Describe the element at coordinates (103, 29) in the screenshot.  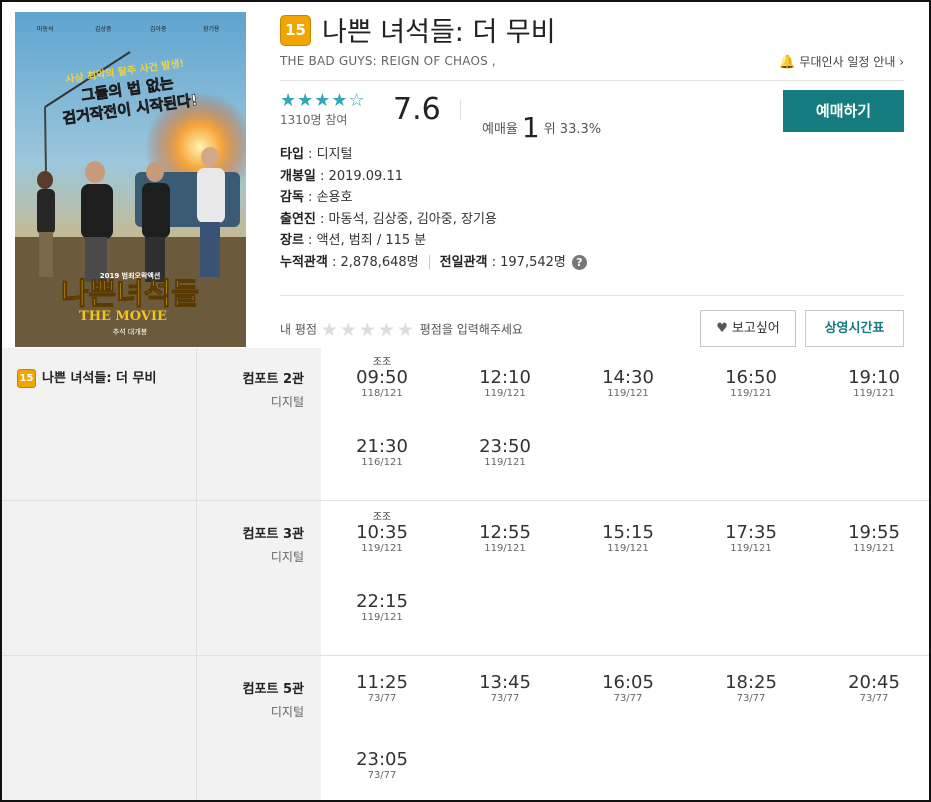
I see `poster-name-2: 김상중` at that location.